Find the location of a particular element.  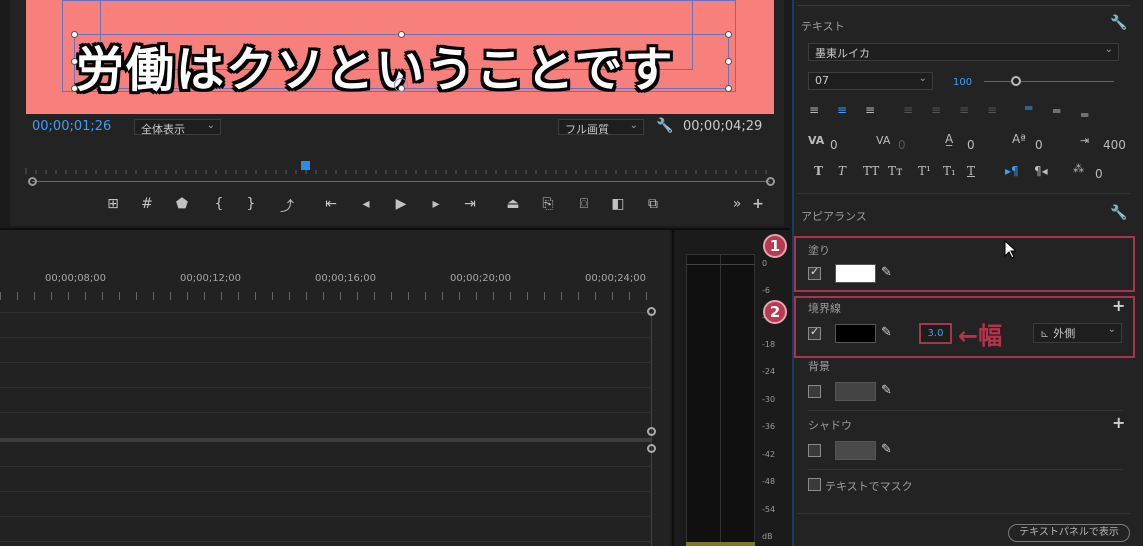

align-middle-icon: ═ is located at coordinates (1056, 111).